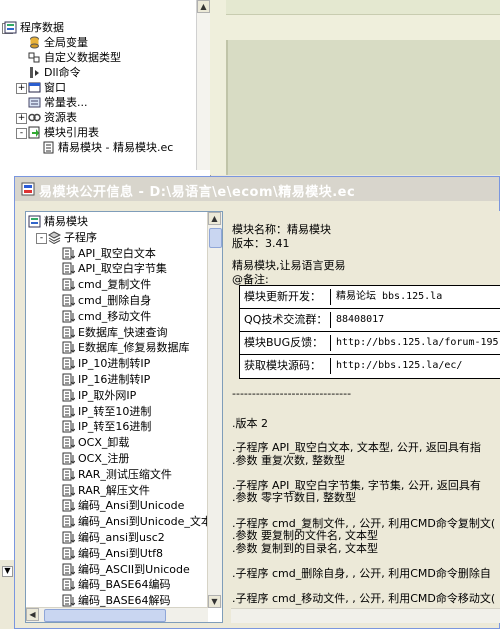 The height and width of the screenshot is (629, 500). Describe the element at coordinates (99, 147) in the screenshot. I see `project-tree-item: 精易模块 - 精易模块.ec` at that location.